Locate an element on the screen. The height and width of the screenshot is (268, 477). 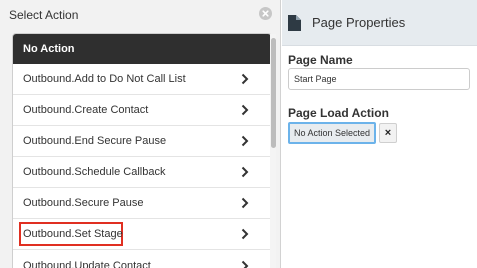
page-load-action-value: No Action Selected is located at coordinates (332, 133).